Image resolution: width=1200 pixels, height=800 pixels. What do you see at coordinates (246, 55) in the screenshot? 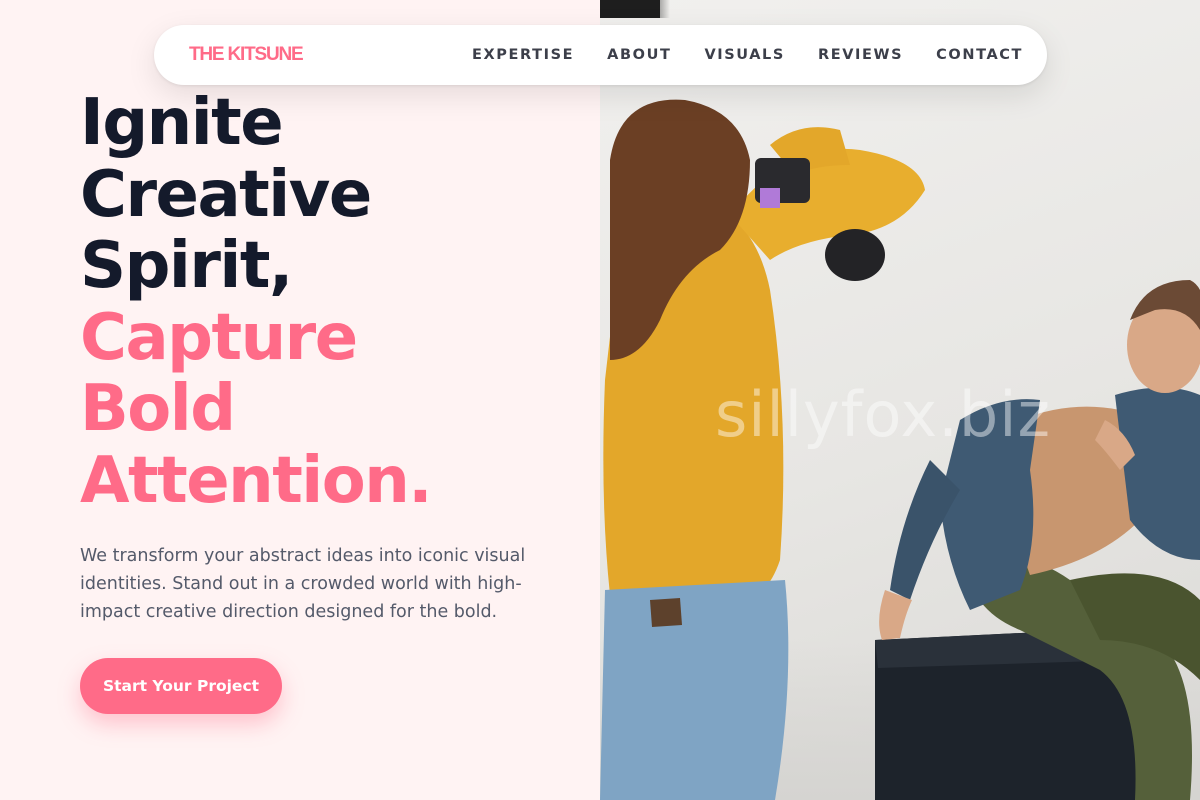
I see `brand-logo: THE KITSUNE` at bounding box center [246, 55].